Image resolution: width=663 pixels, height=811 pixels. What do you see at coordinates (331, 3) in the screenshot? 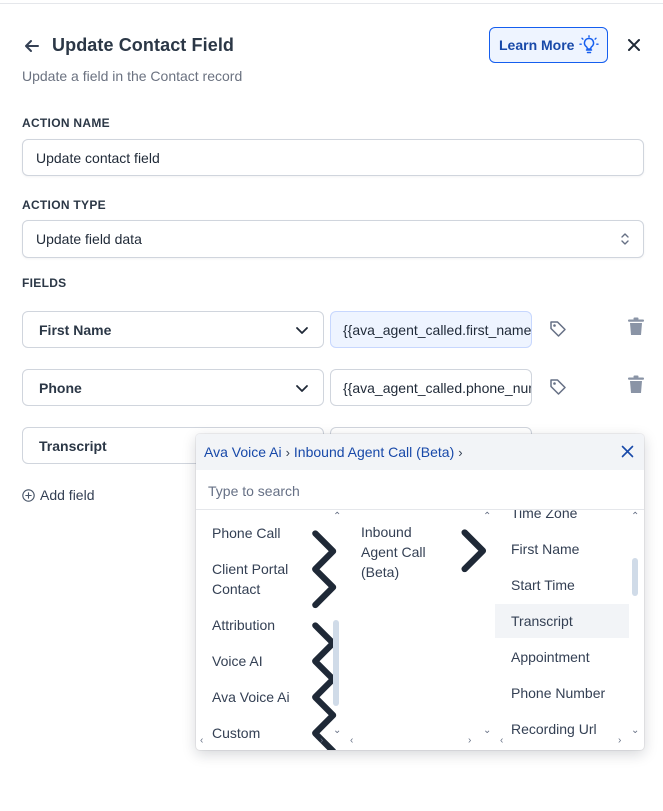
I see `top-divider` at bounding box center [331, 3].